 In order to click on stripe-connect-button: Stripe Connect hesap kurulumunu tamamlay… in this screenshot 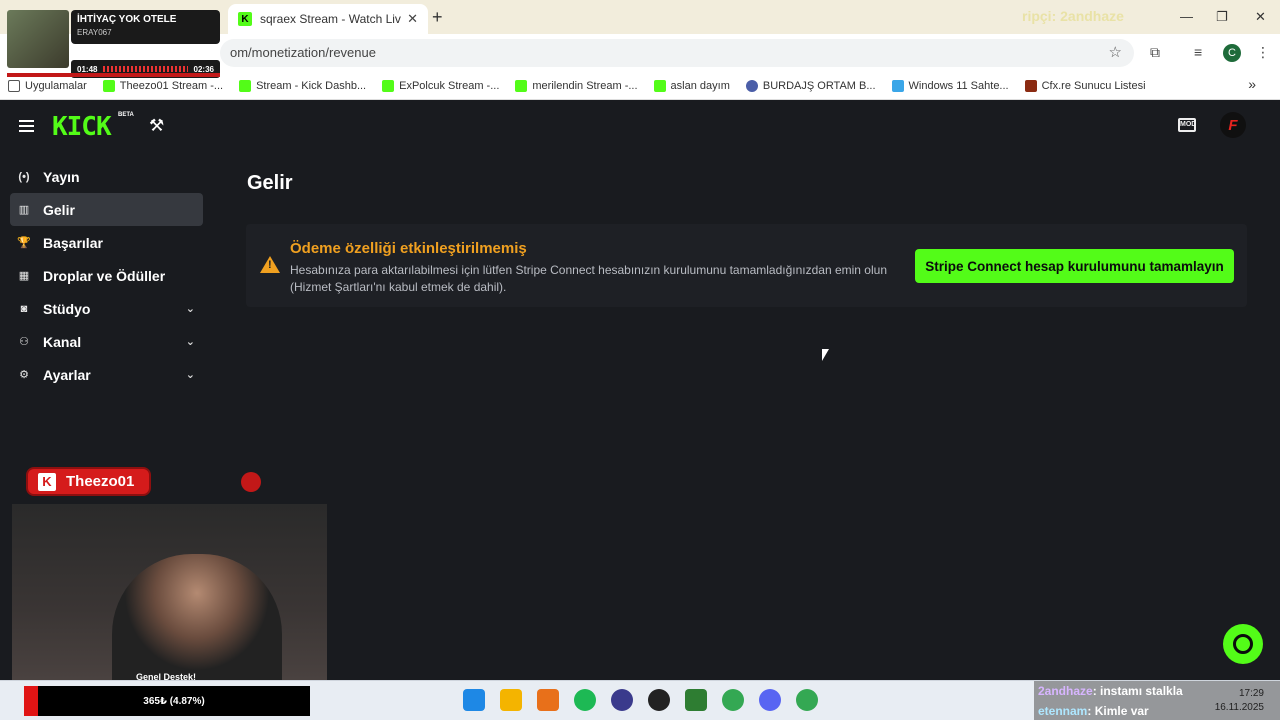, I will do `click(1074, 266)`.